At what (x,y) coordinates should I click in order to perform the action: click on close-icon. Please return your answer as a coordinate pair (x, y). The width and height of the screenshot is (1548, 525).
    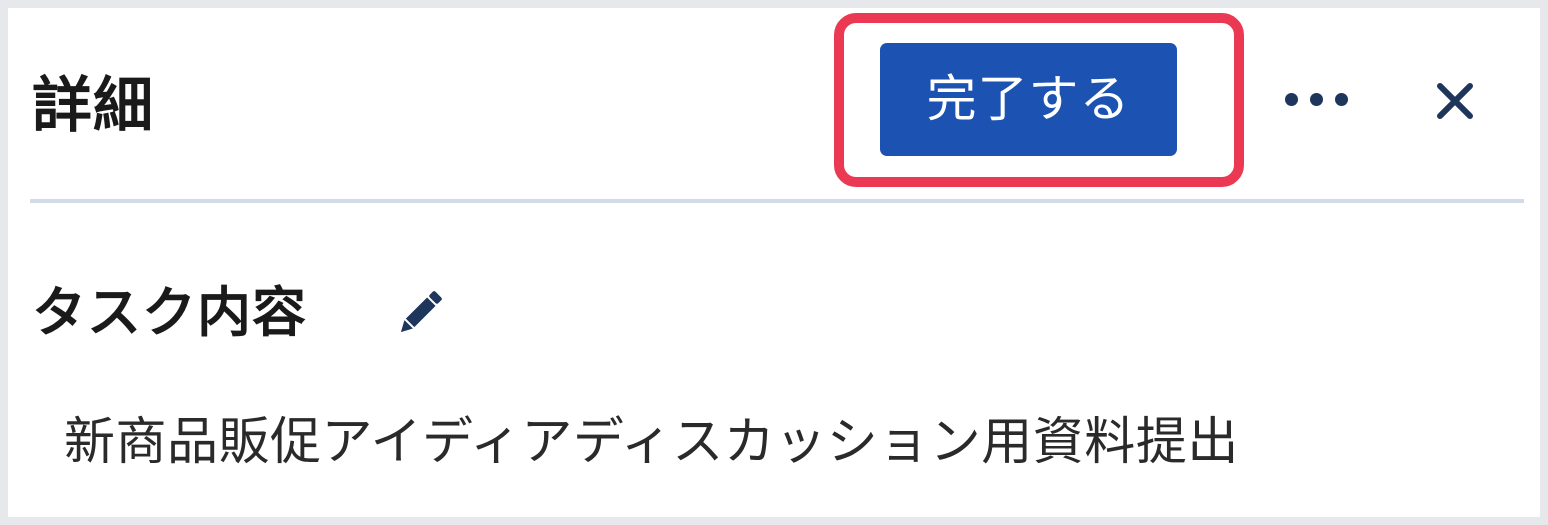
    Looking at the image, I should click on (1455, 101).